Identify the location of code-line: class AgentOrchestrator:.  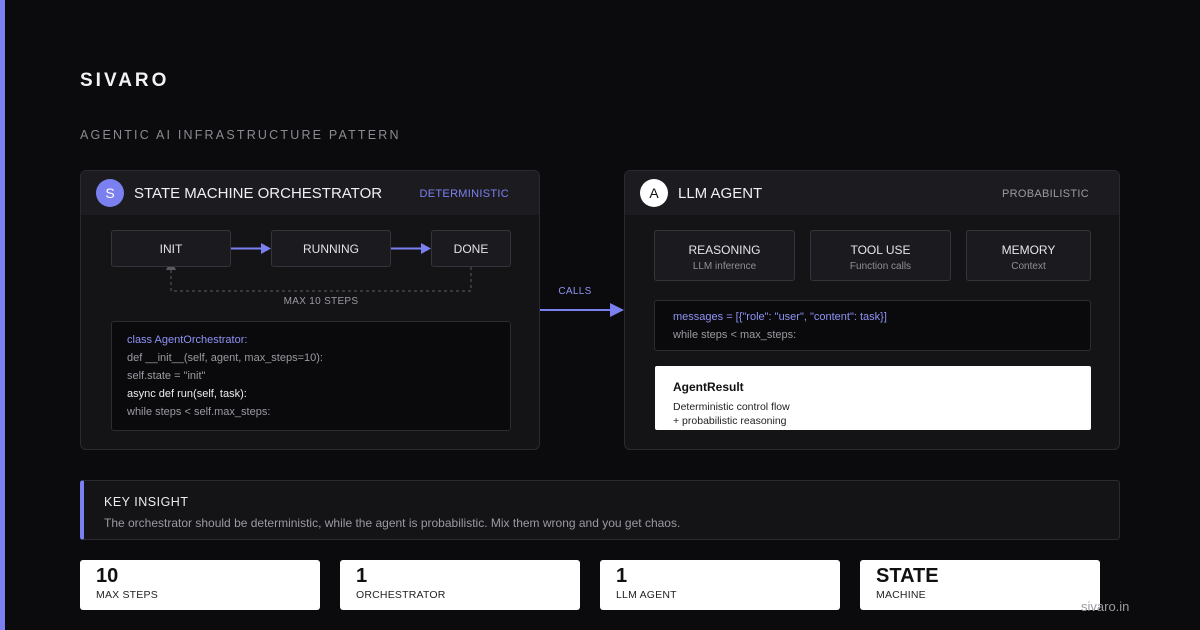
(187, 340).